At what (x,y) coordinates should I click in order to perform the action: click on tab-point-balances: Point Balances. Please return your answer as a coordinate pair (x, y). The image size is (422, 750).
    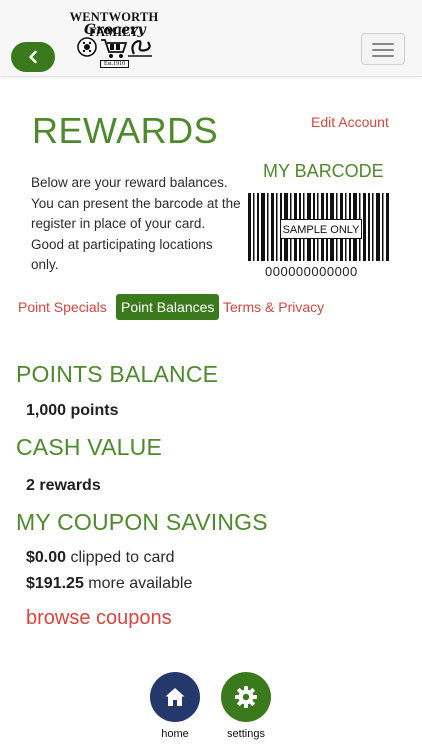
    Looking at the image, I should click on (168, 307).